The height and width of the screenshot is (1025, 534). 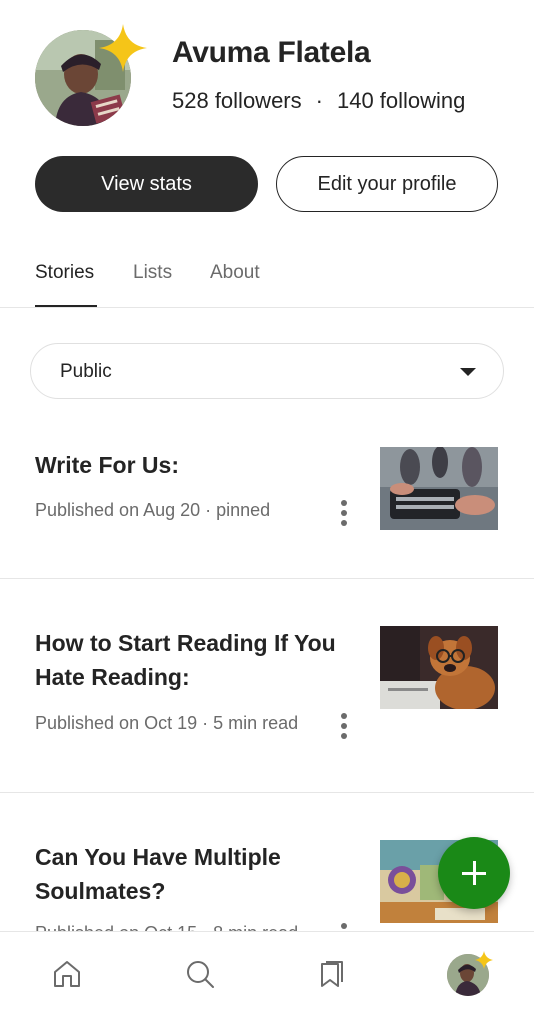 What do you see at coordinates (66, 306) in the screenshot?
I see `active-tab-indicator` at bounding box center [66, 306].